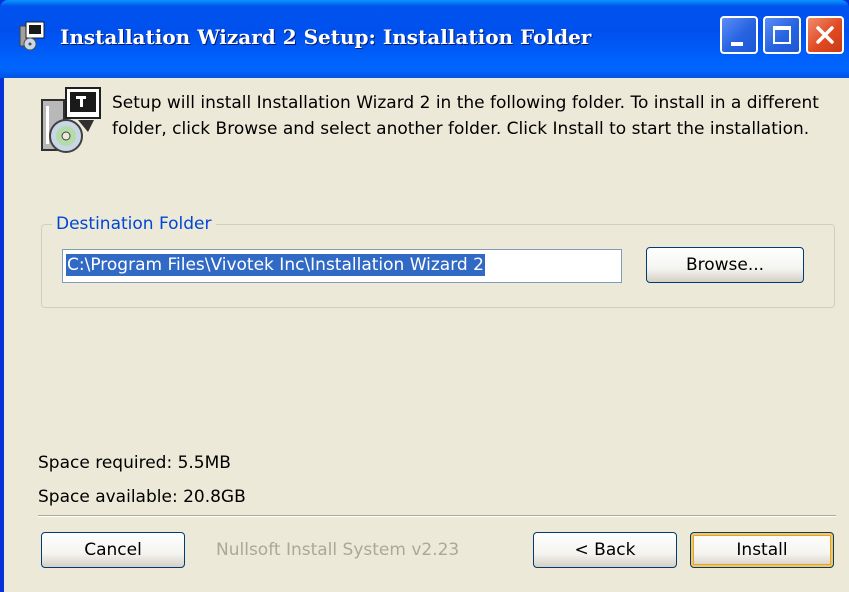 This screenshot has height=592, width=849. Describe the element at coordinates (32, 36) in the screenshot. I see `installer-icon` at that location.